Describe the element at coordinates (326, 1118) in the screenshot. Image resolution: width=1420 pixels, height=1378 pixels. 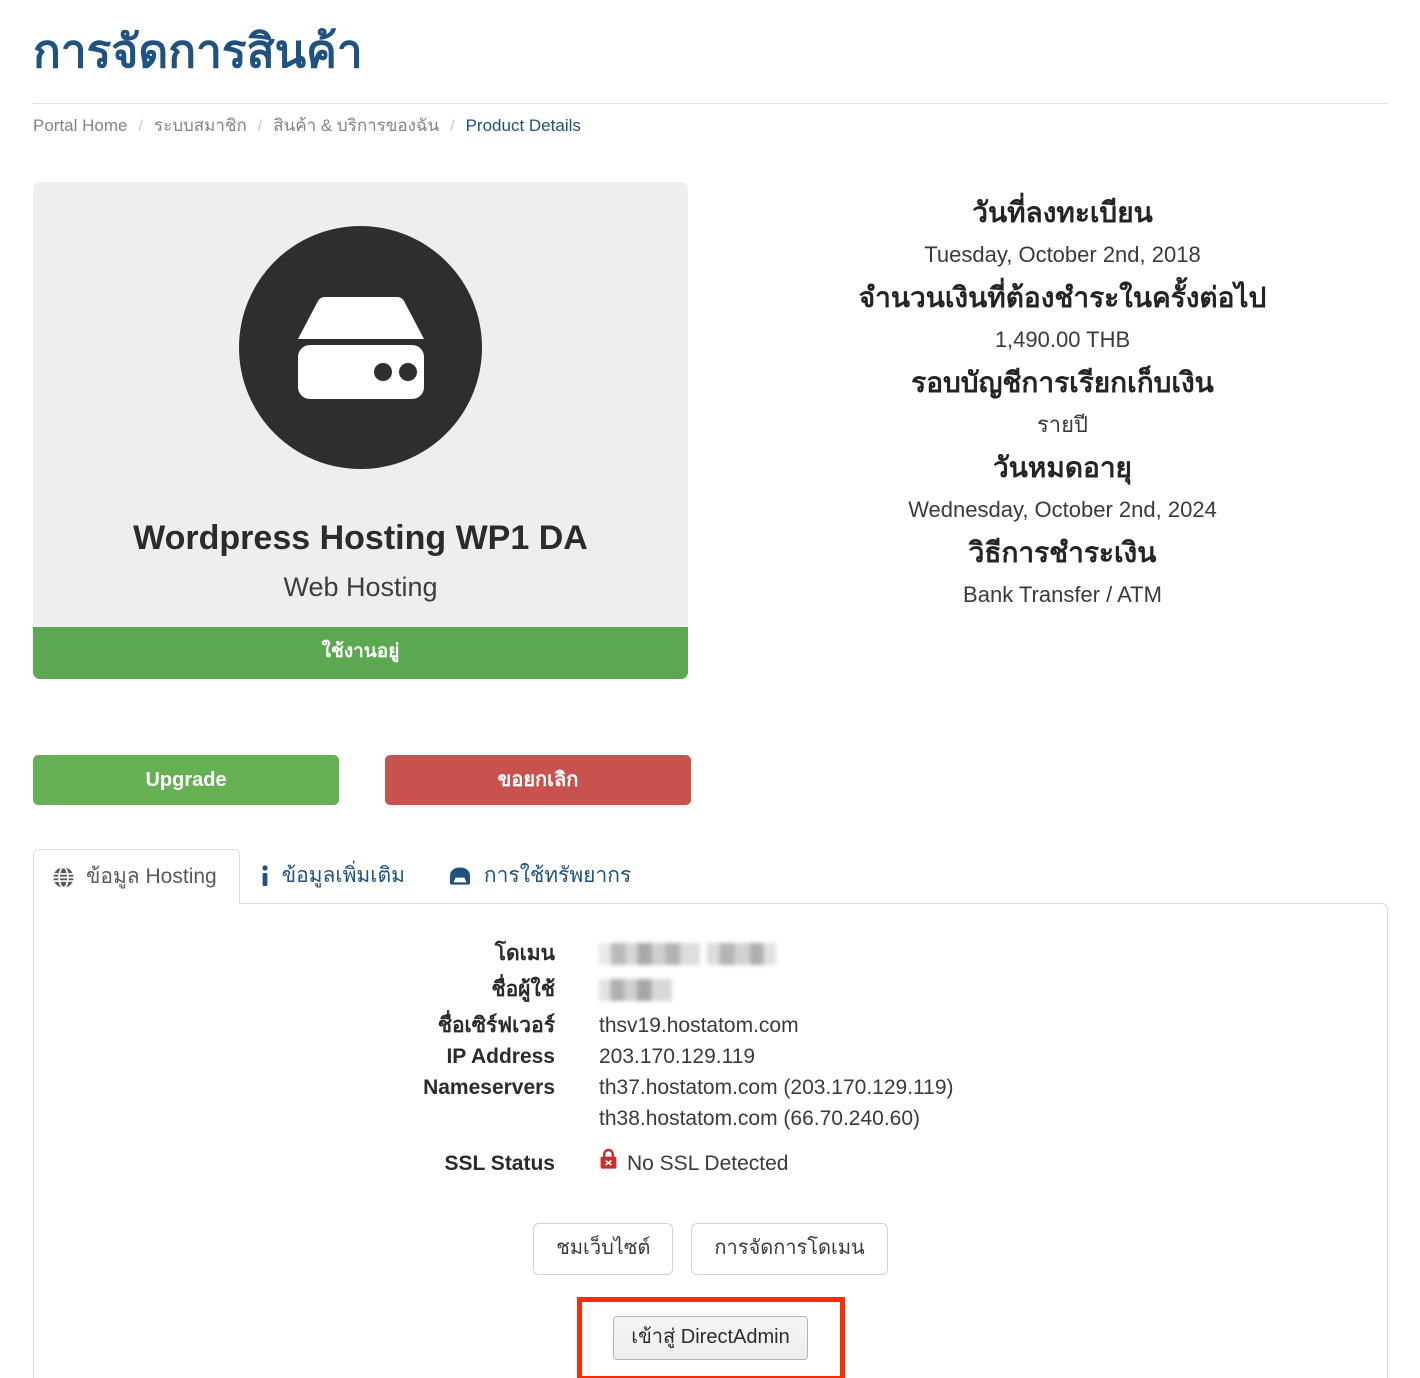
I see `detail-label-empty` at that location.